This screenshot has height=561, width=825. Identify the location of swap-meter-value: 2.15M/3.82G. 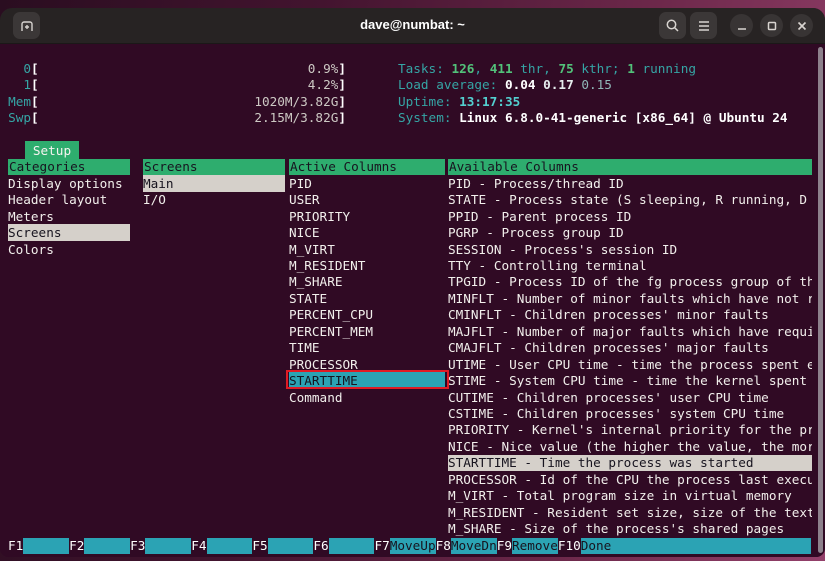
(296, 118).